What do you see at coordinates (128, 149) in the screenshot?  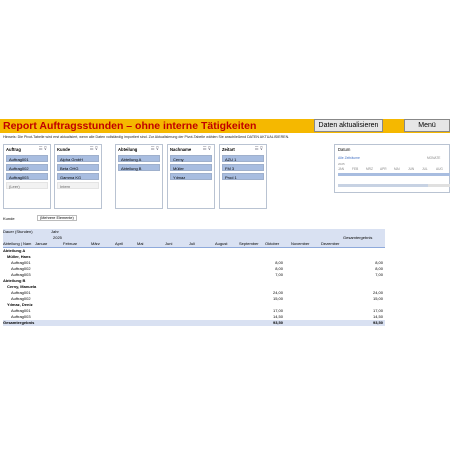 I see `slicer-title: Abteilung` at bounding box center [128, 149].